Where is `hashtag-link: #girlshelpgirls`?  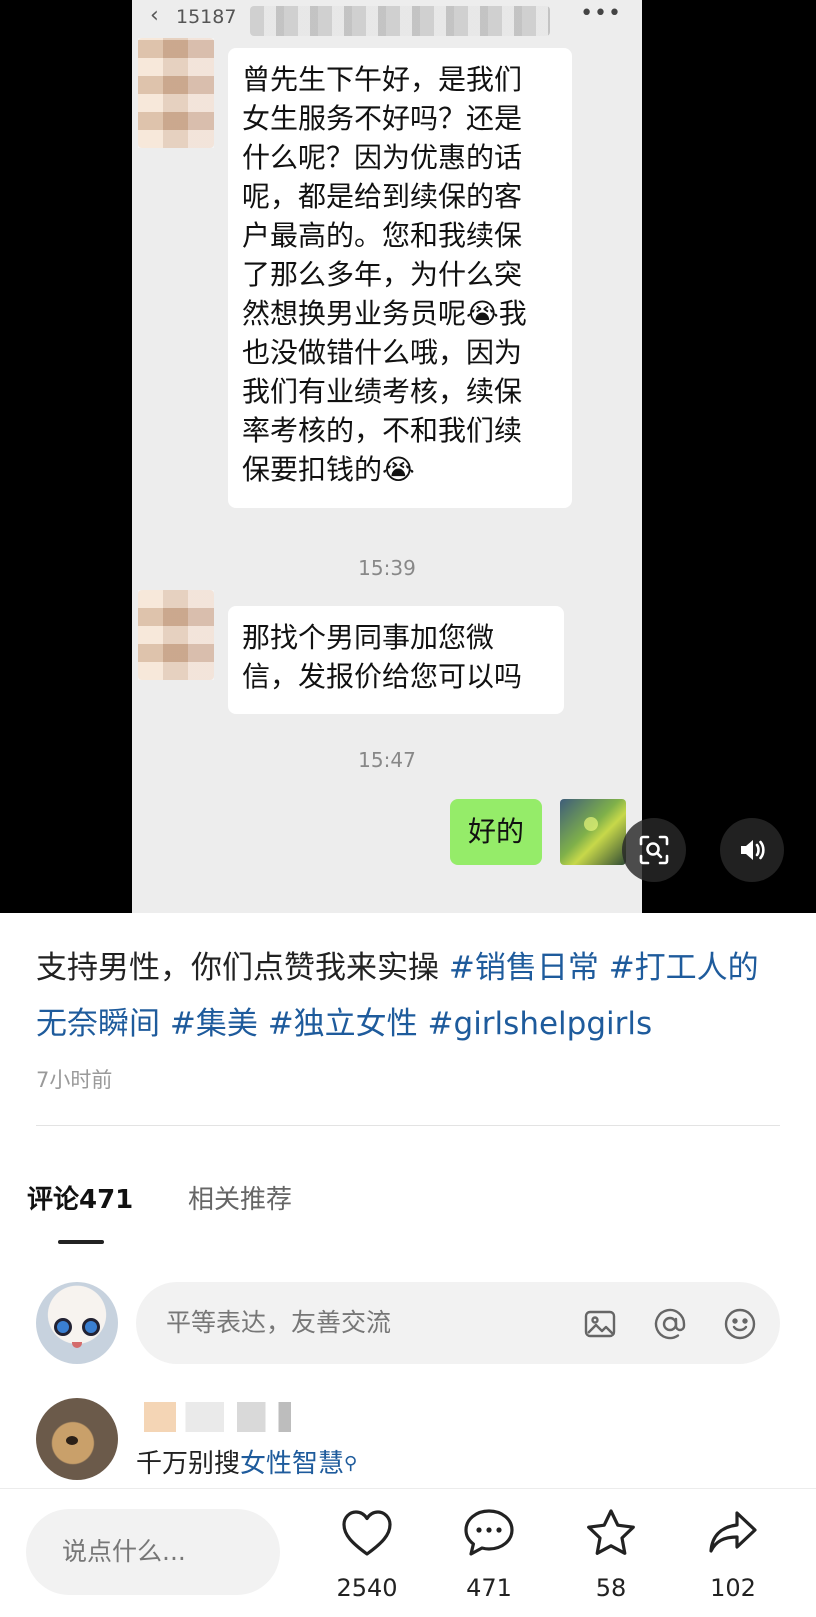
hashtag-link: #girlshelpgirls is located at coordinates (540, 1024).